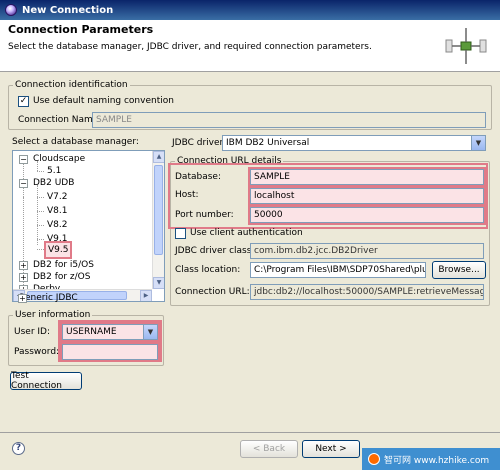 The height and width of the screenshot is (470, 500). I want to click on client-auth-checkbox, so click(180, 233).